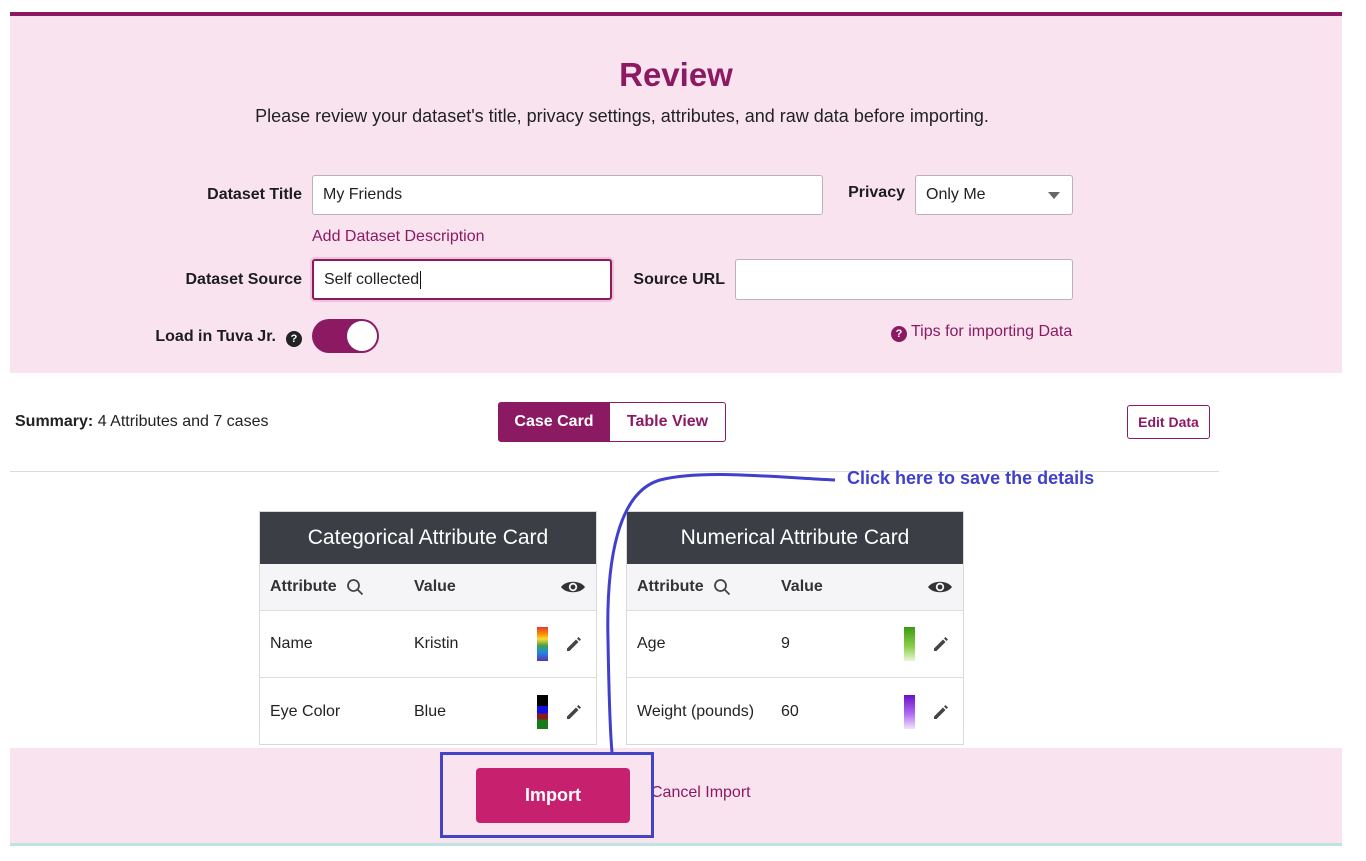  I want to click on attribute-value: 9, so click(785, 643).